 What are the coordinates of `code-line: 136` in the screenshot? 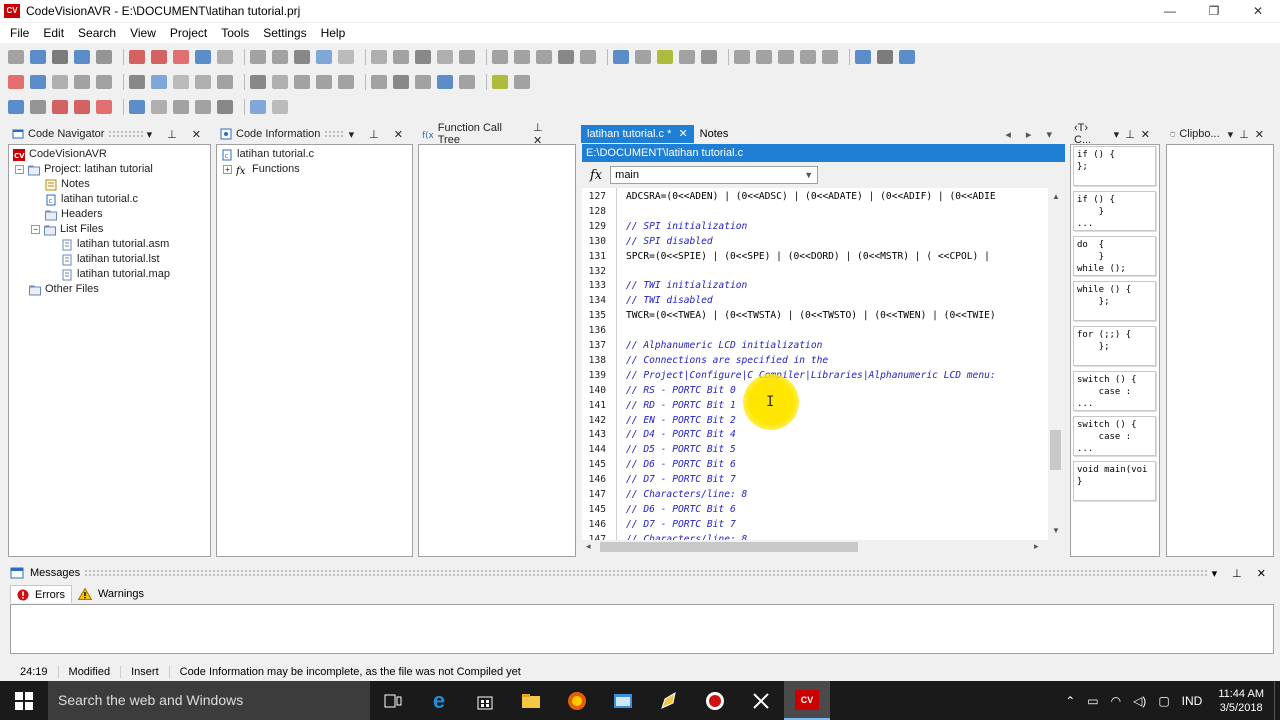 It's located at (594, 331).